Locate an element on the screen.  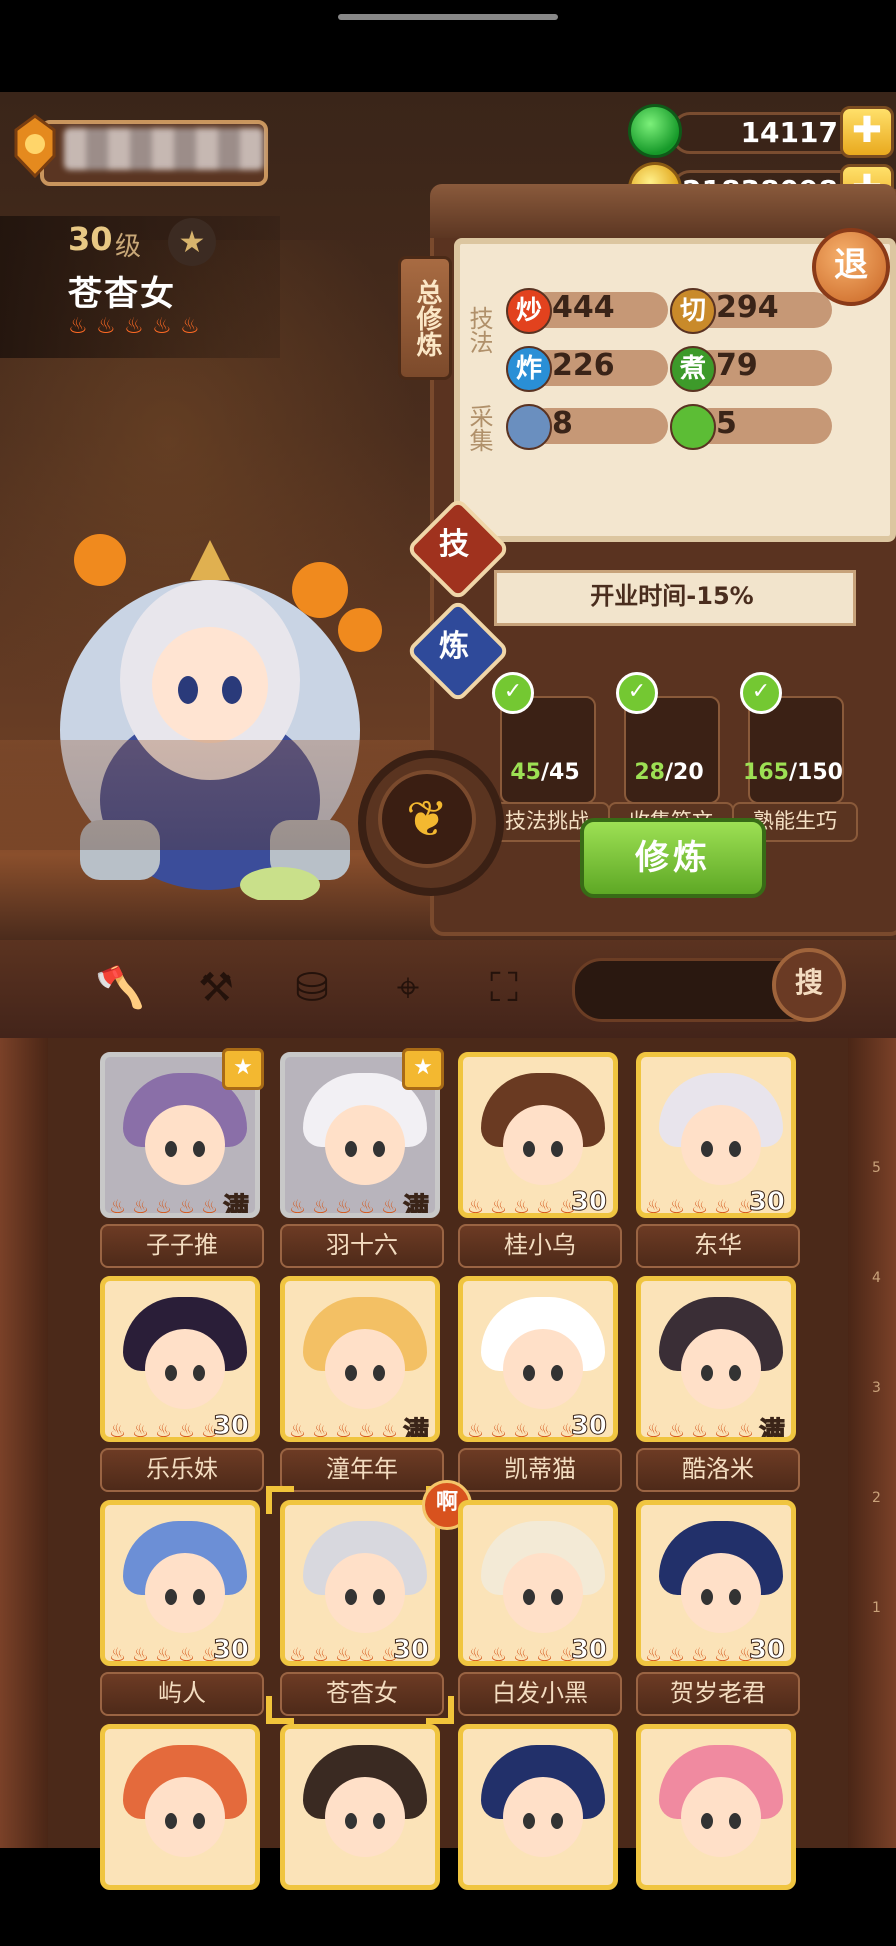
character-portrait: ♨ ♨ ♨ ♨ ♨ 30 is located at coordinates (360, 1583).